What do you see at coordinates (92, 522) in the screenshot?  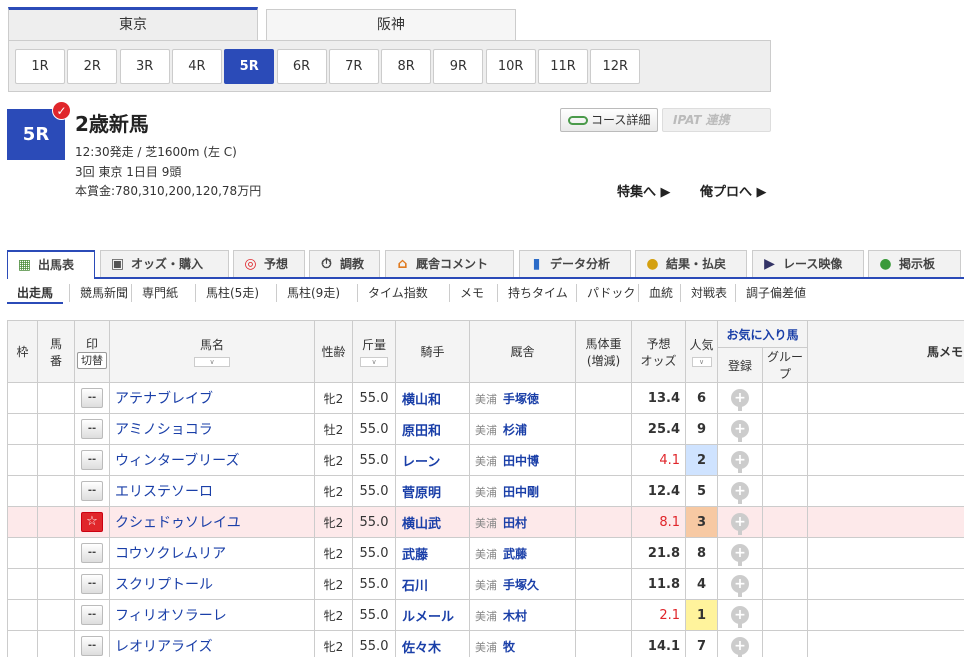 I see `mark-select: ☆` at bounding box center [92, 522].